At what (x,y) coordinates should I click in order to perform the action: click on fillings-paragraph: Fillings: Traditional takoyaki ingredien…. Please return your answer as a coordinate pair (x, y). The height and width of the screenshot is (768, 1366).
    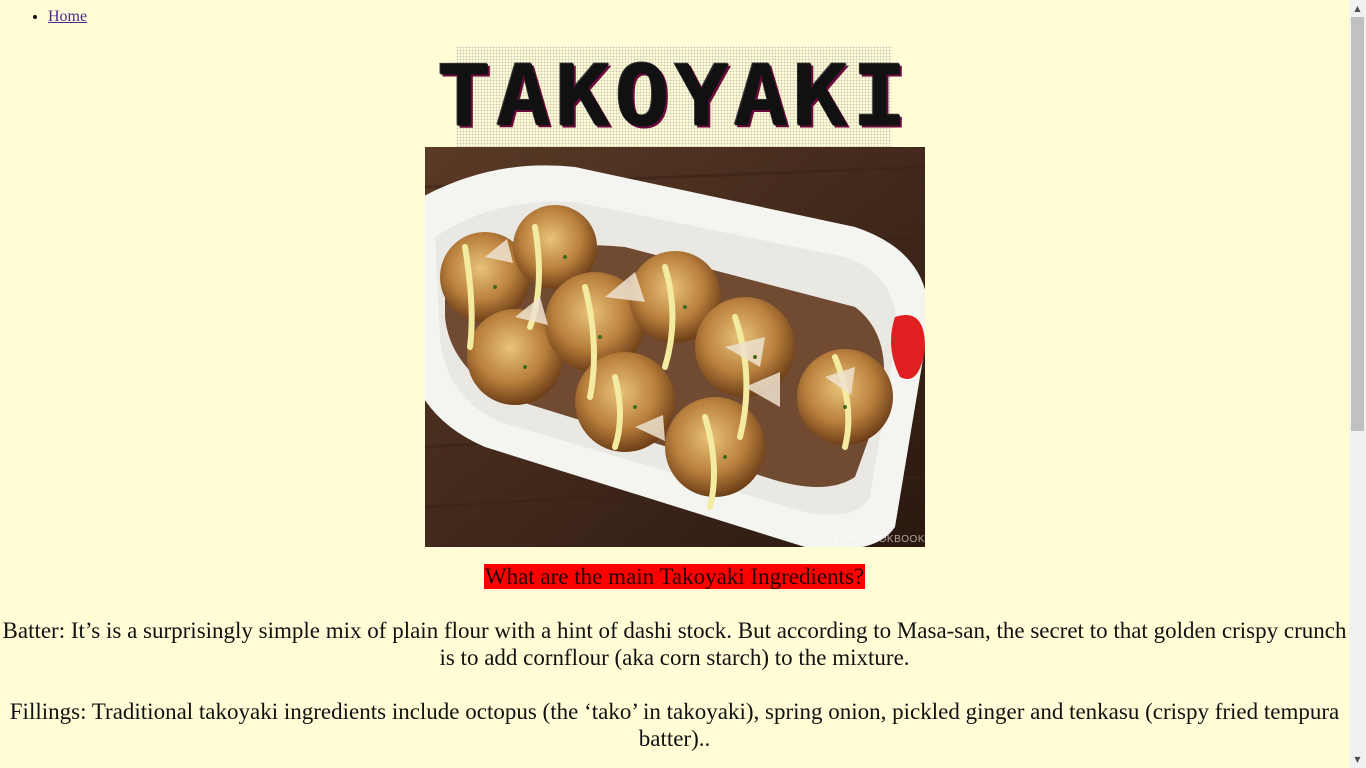
    Looking at the image, I should click on (674, 725).